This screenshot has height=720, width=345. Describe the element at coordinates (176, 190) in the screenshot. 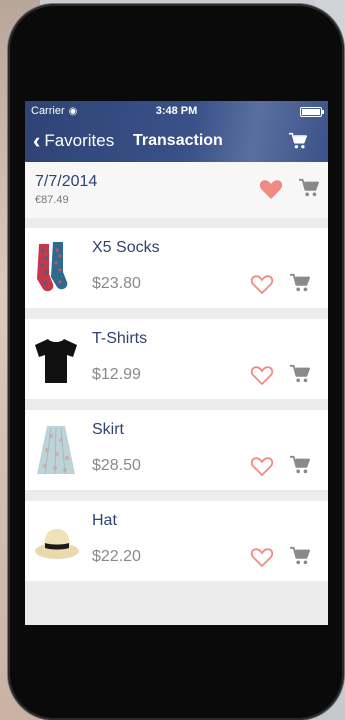

I see `transaction-summary: 7/7/2014 €87.49` at that location.